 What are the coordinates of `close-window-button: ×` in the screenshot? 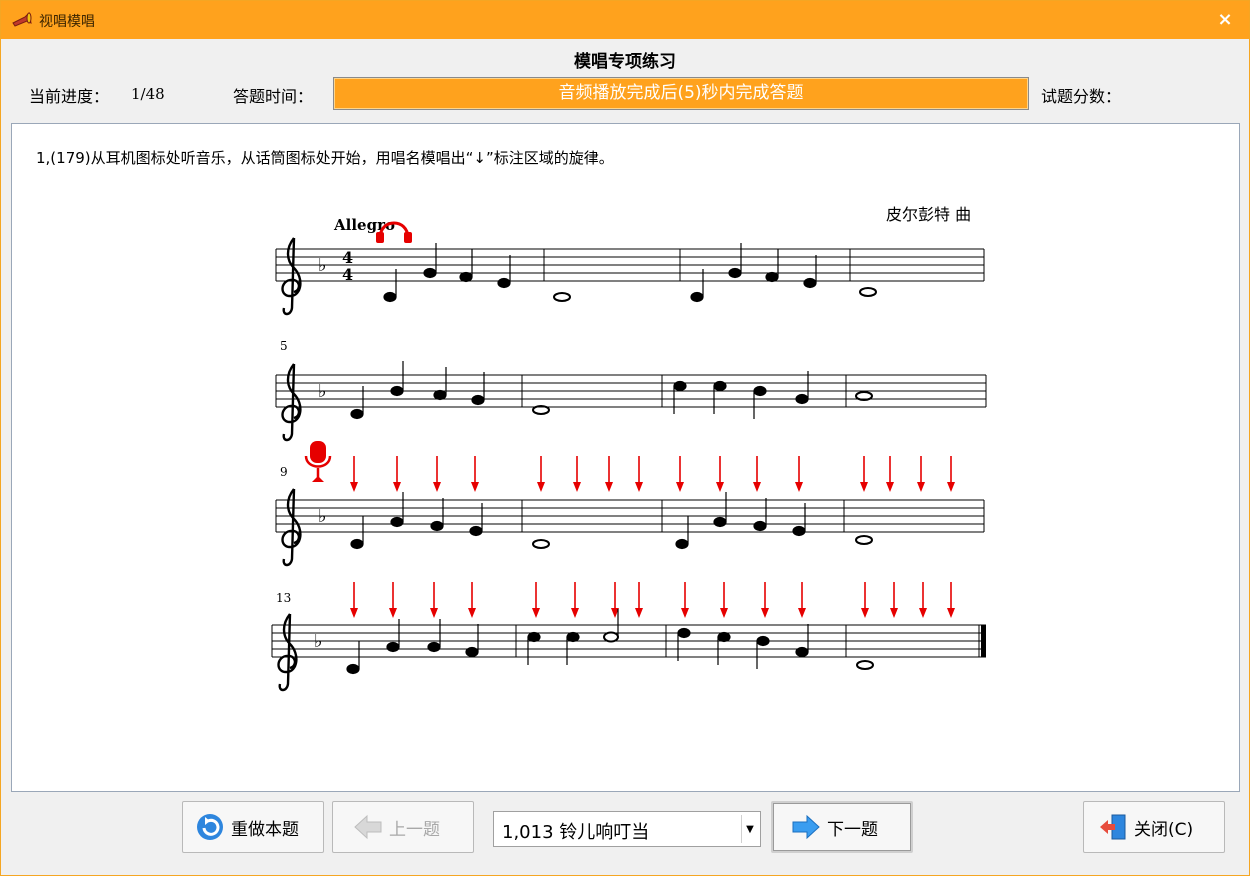 It's located at (1225, 20).